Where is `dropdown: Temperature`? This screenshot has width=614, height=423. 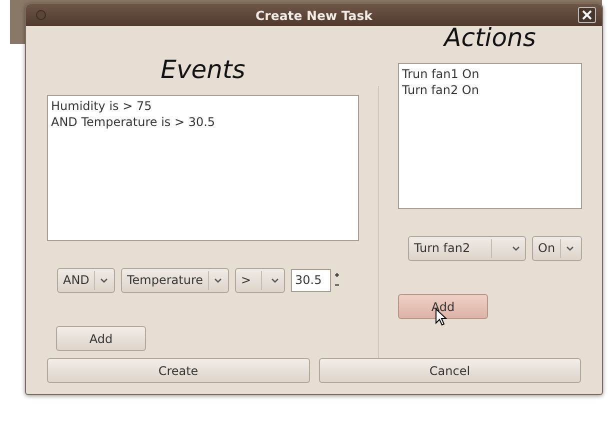 dropdown: Temperature is located at coordinates (175, 280).